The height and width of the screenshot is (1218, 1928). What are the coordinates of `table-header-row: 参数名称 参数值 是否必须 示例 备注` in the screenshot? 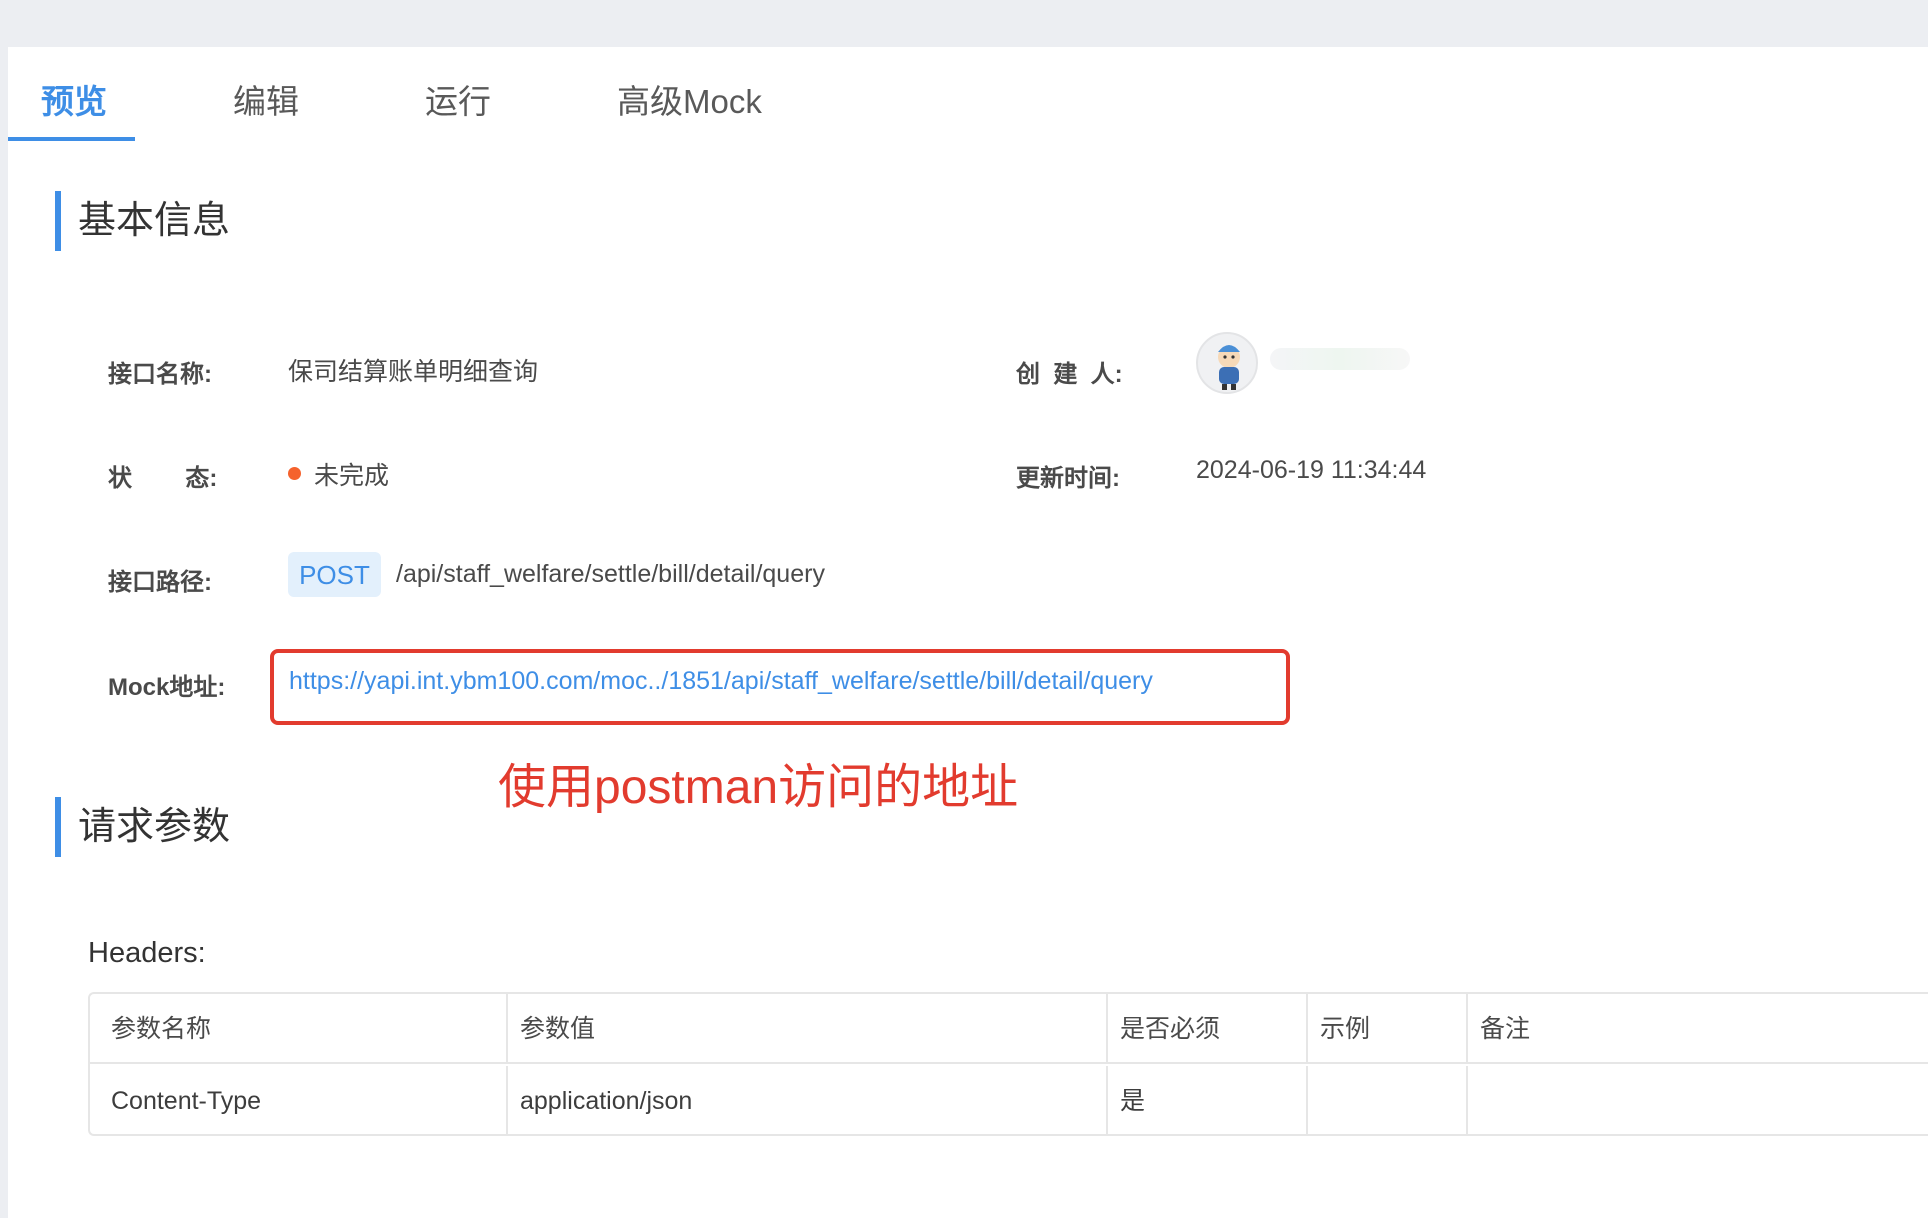 It's located at (1009, 1029).